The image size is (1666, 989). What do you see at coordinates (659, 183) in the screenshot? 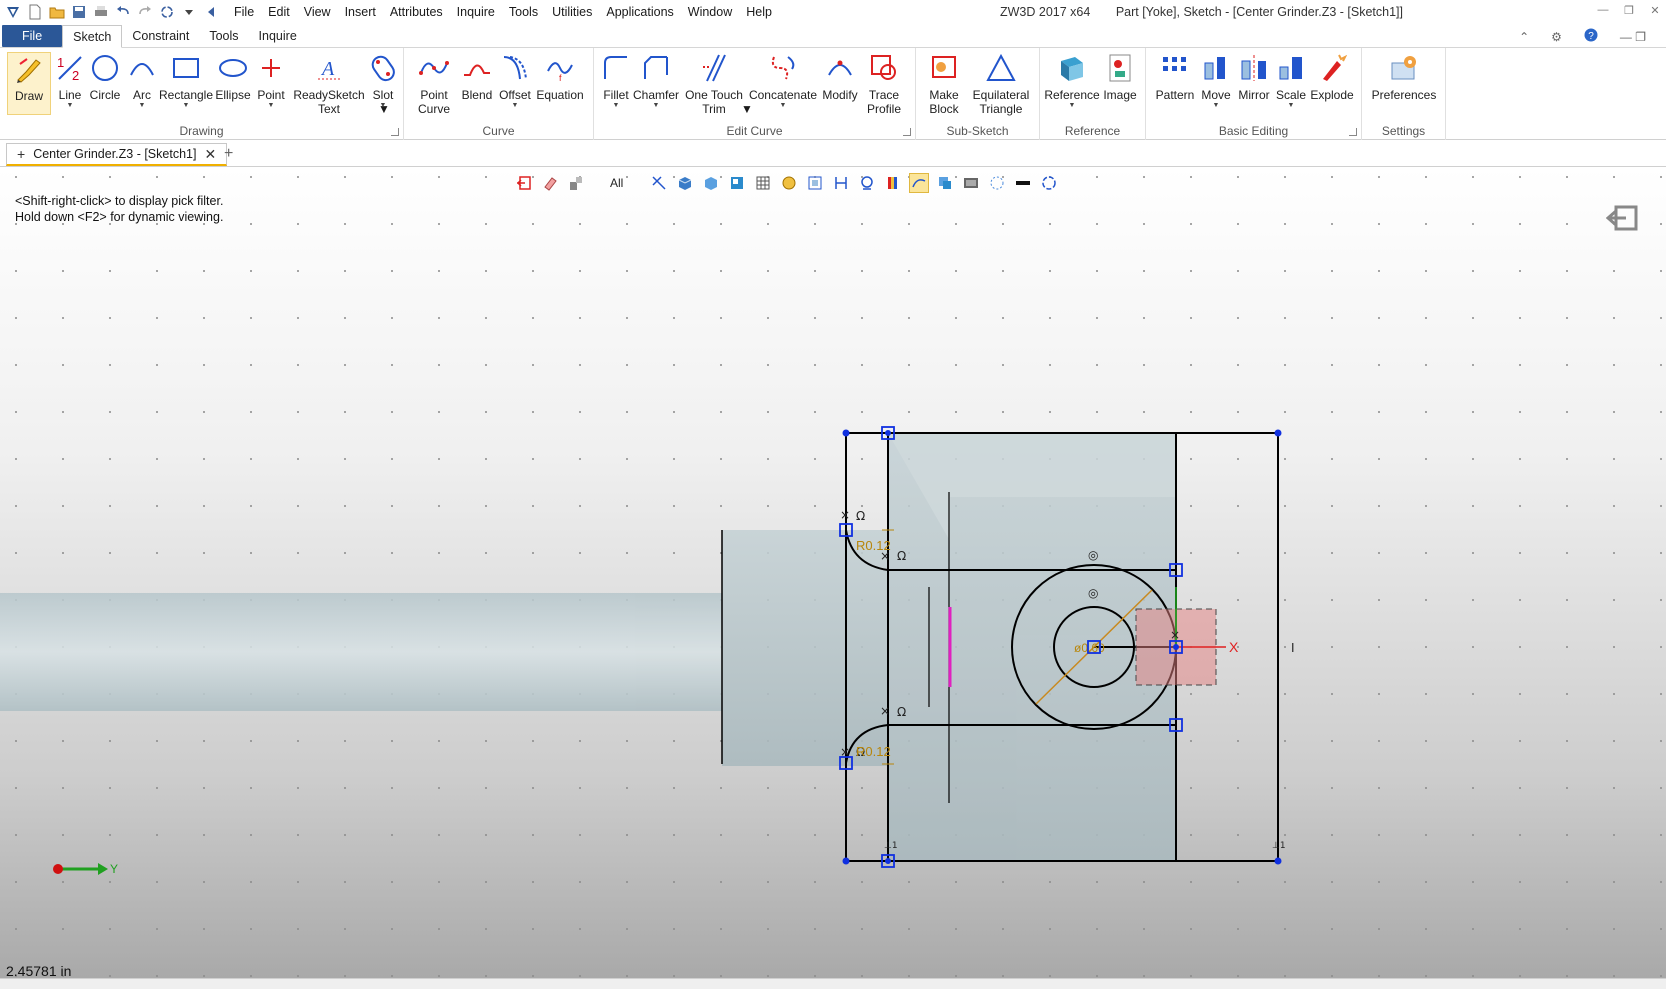
I see `pick-point-icon` at bounding box center [659, 183].